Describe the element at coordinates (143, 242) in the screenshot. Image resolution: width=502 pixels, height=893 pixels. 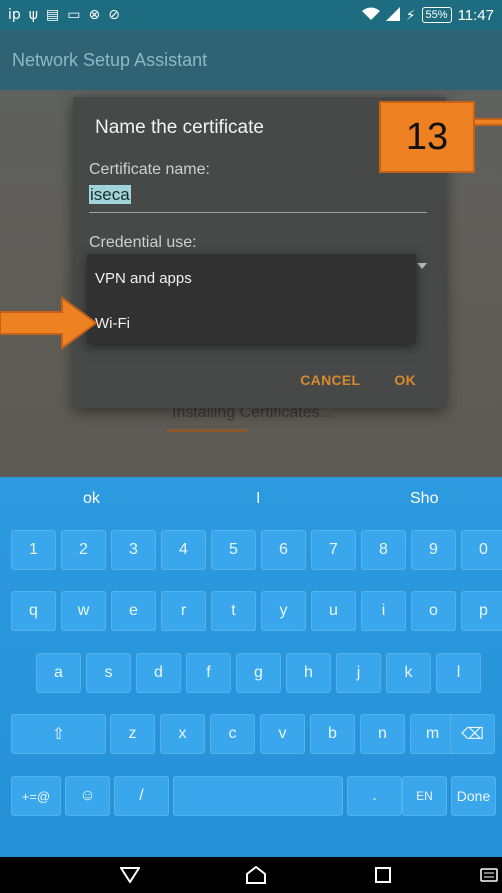
I see `credential-use-label: Credential use:` at that location.